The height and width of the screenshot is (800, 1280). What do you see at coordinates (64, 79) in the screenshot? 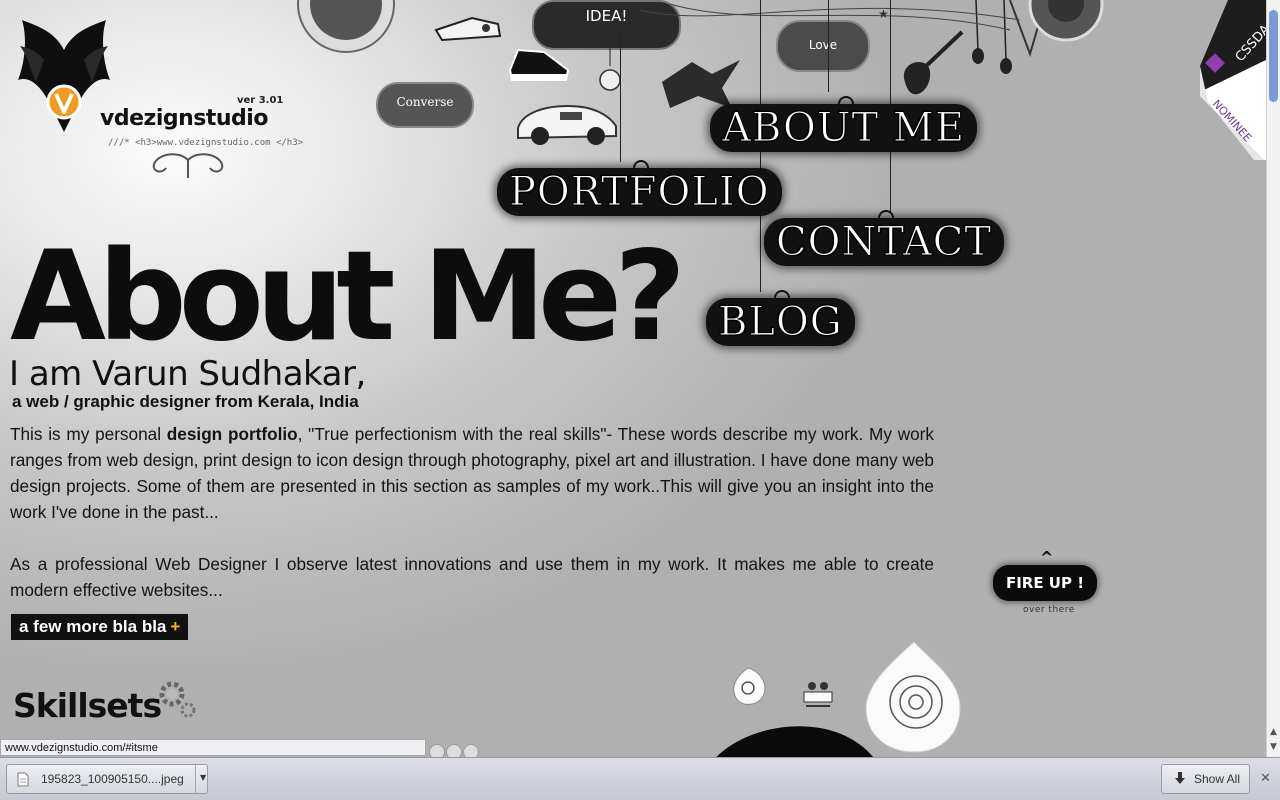
I see `logo-wings-icon` at bounding box center [64, 79].